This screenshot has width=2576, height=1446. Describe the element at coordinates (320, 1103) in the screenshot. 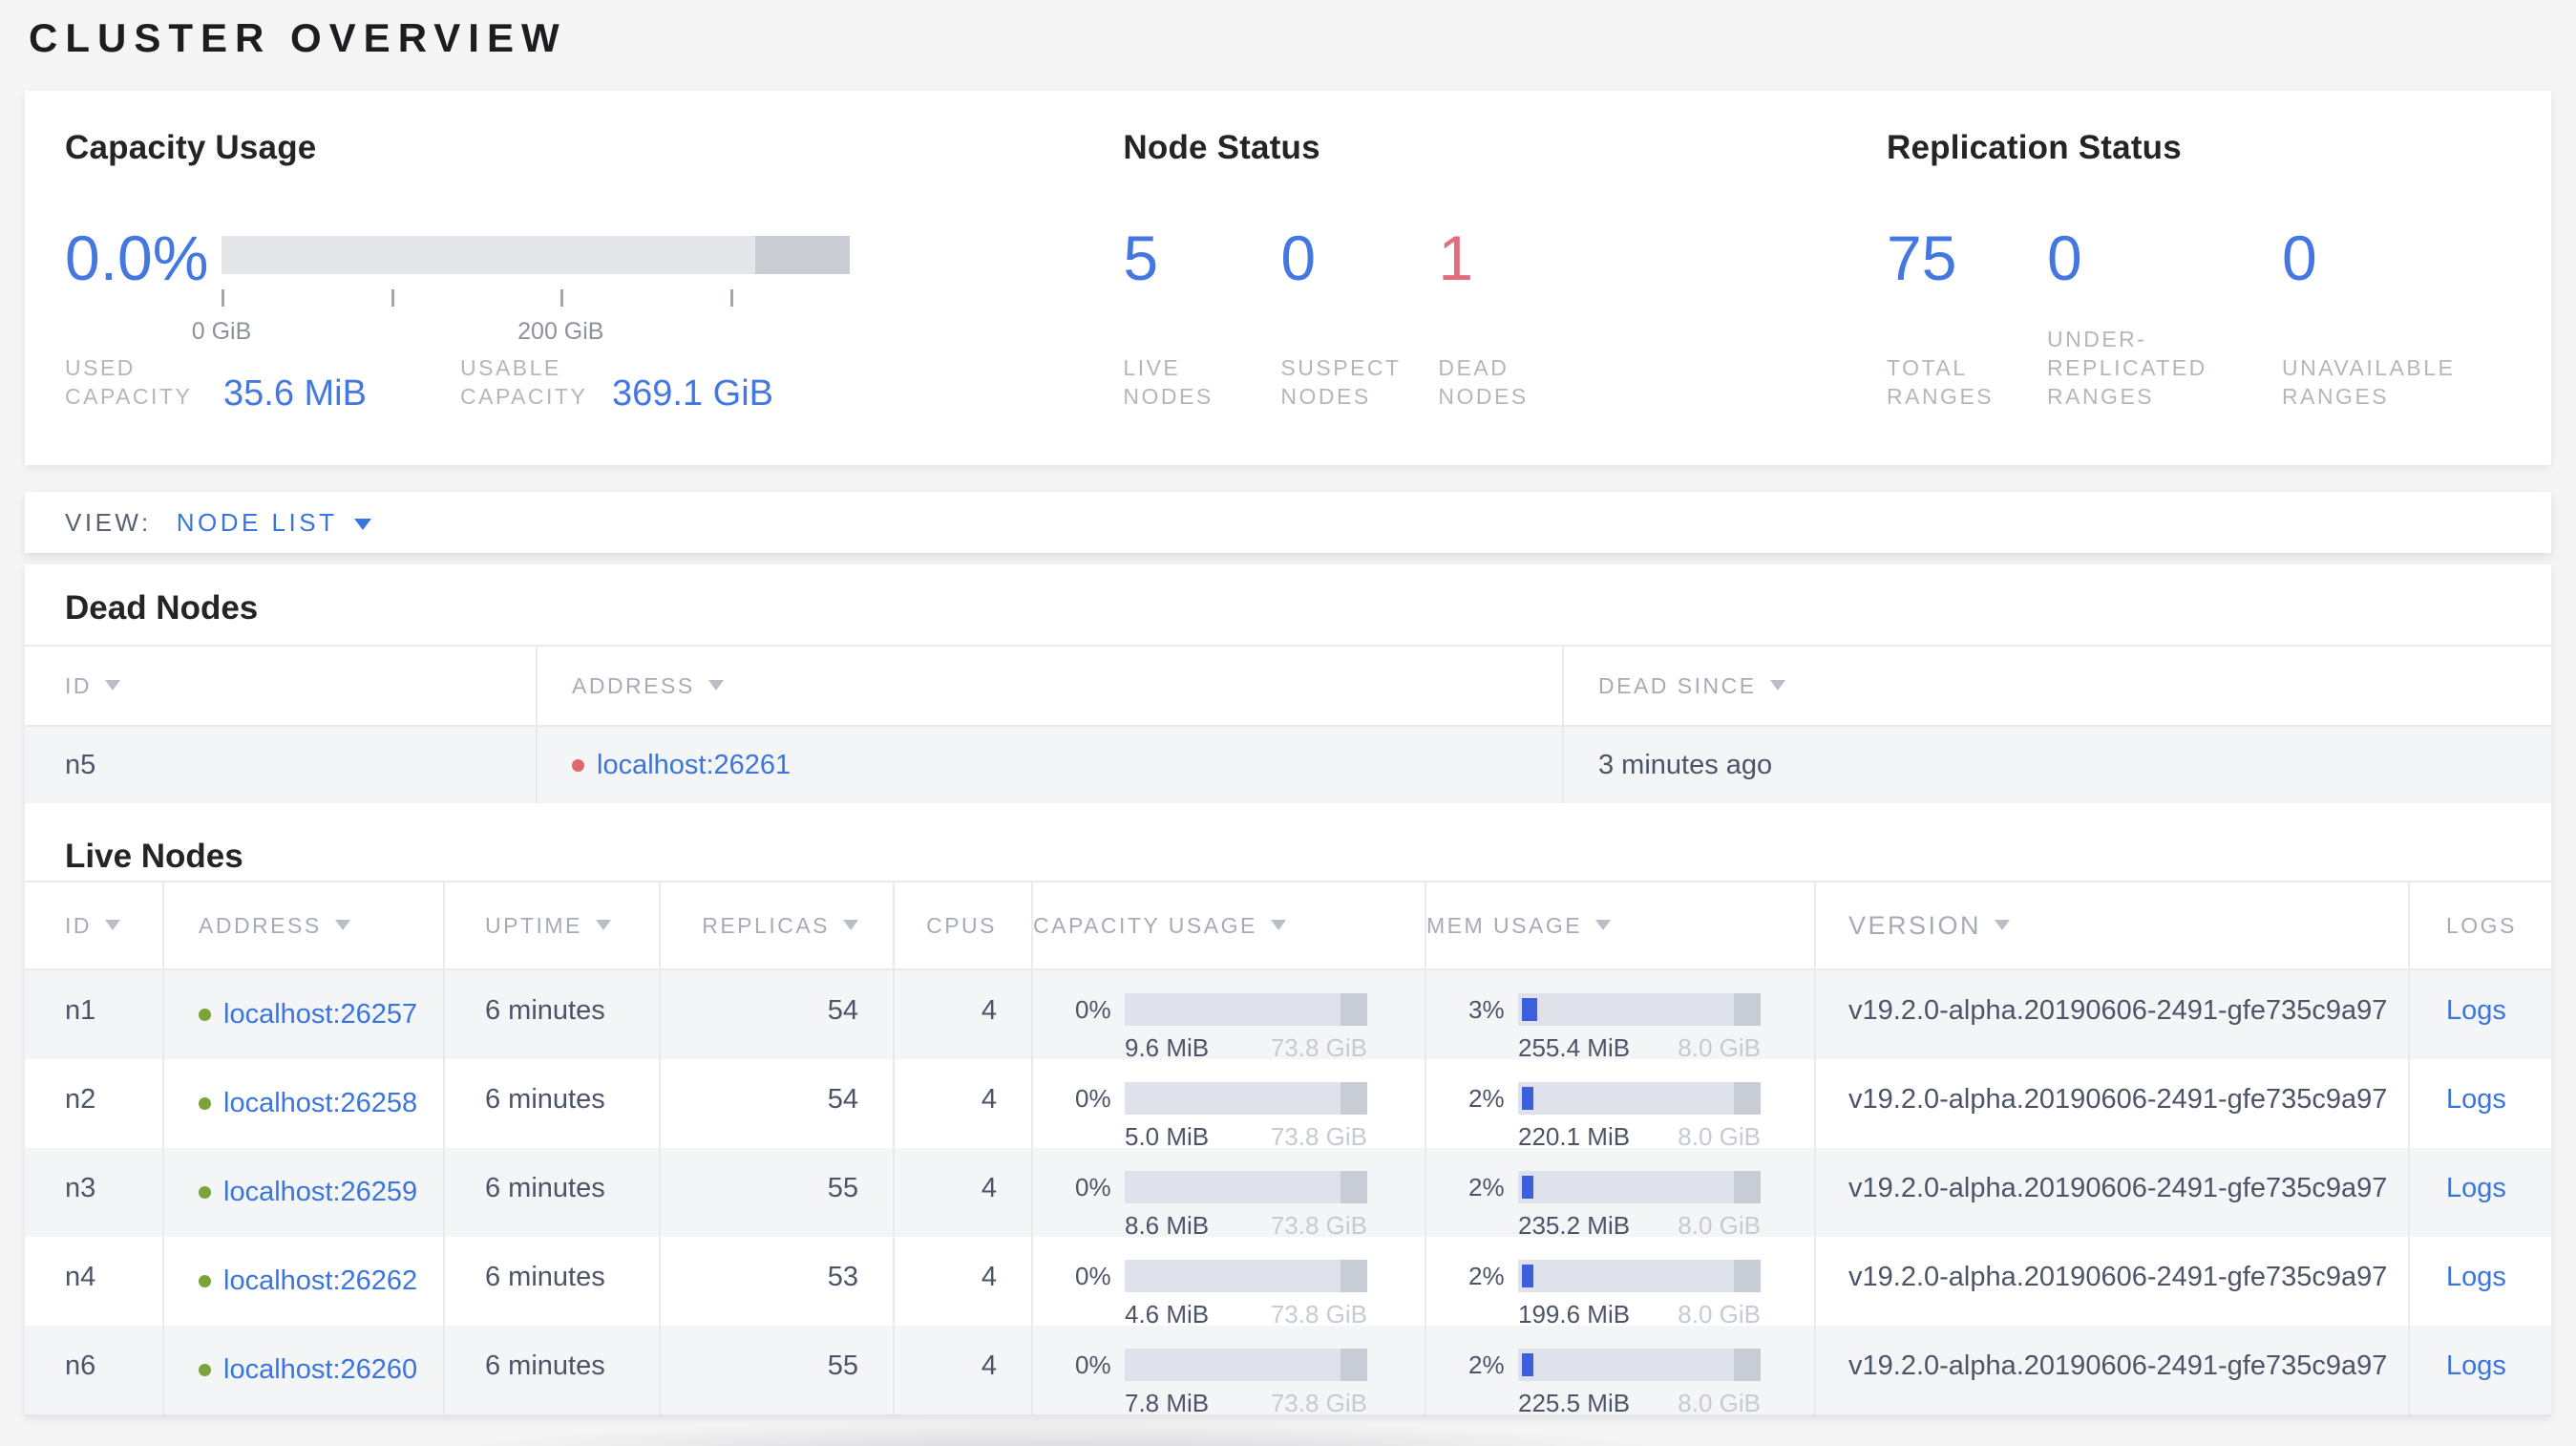

I see `node-address-link: localhost:26258` at that location.